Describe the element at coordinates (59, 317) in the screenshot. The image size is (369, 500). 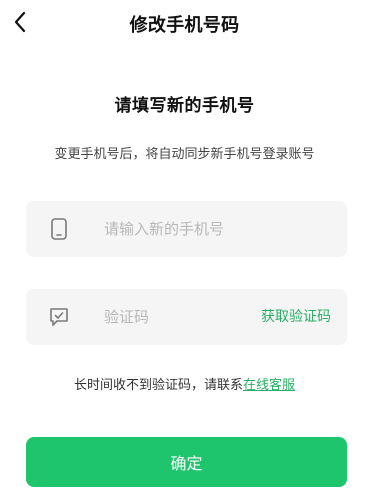
I see `message-check-icon` at that location.